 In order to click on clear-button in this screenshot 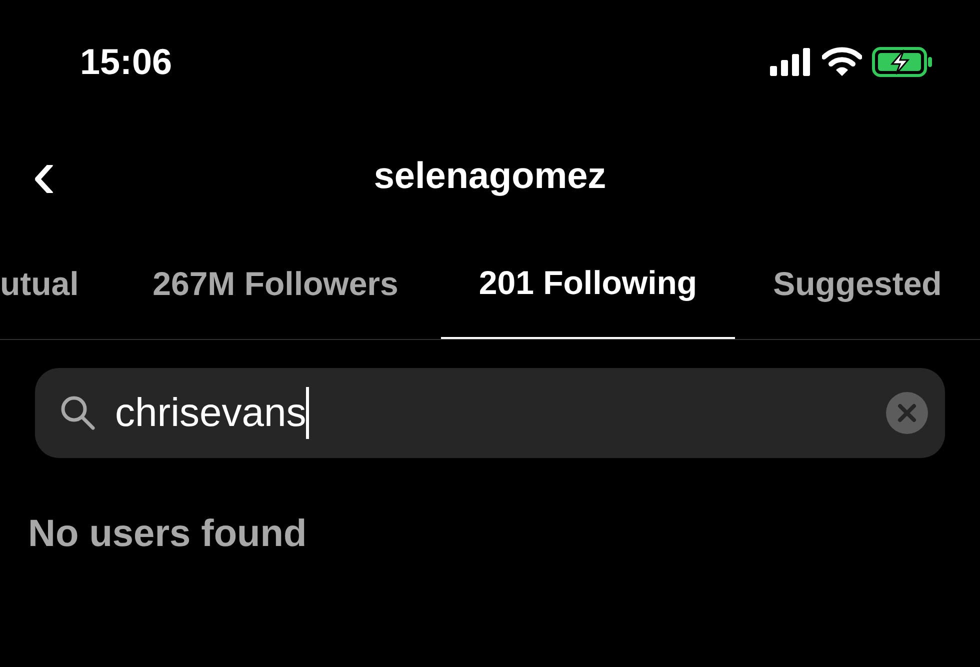, I will do `click(907, 413)`.